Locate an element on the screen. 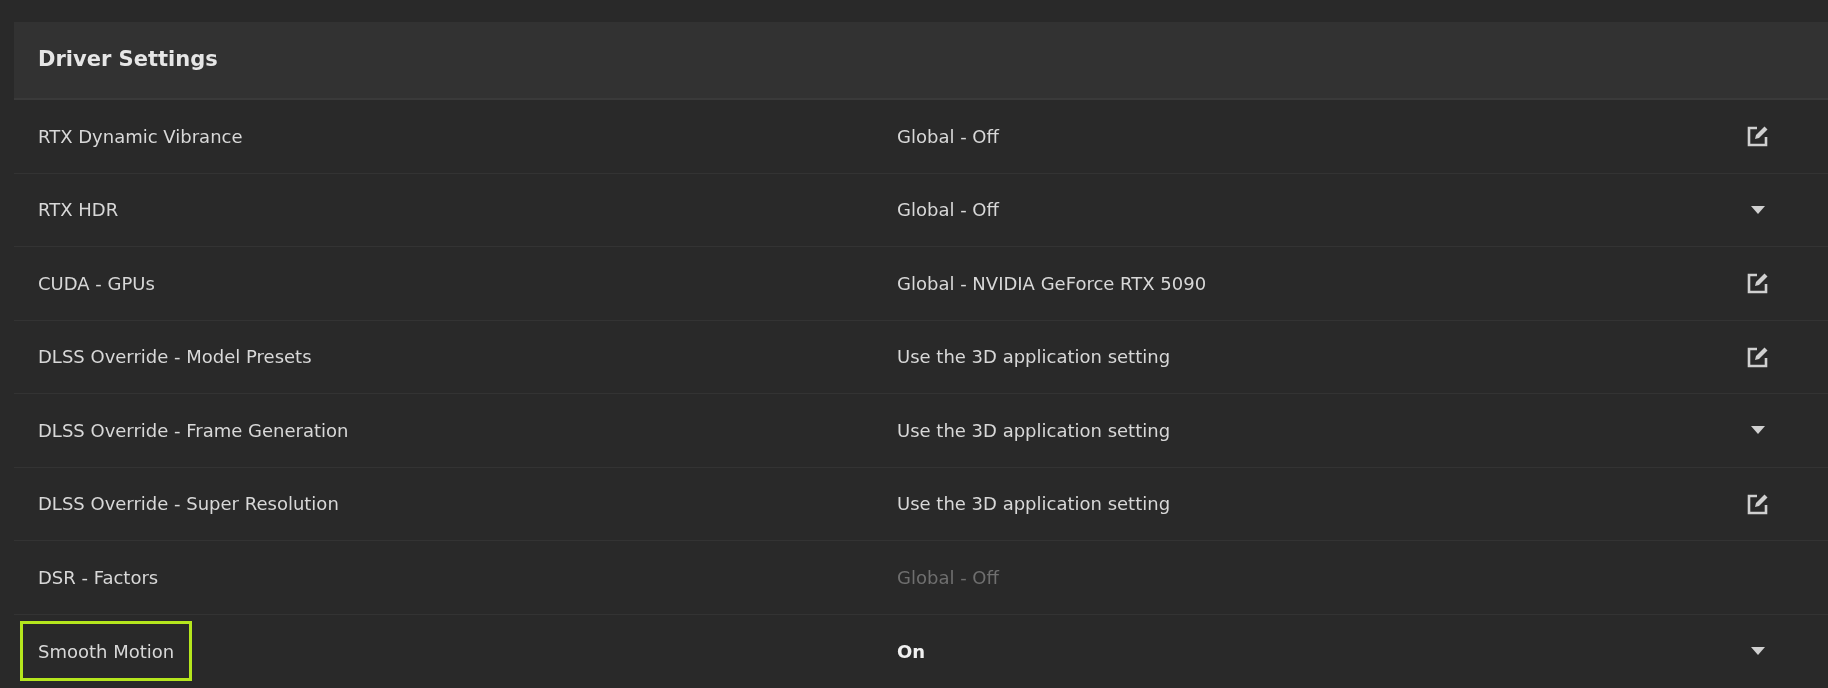 This screenshot has width=1828, height=688. setting-value: Global - NVIDIA GeForce RTX 5090 is located at coordinates (1052, 283).